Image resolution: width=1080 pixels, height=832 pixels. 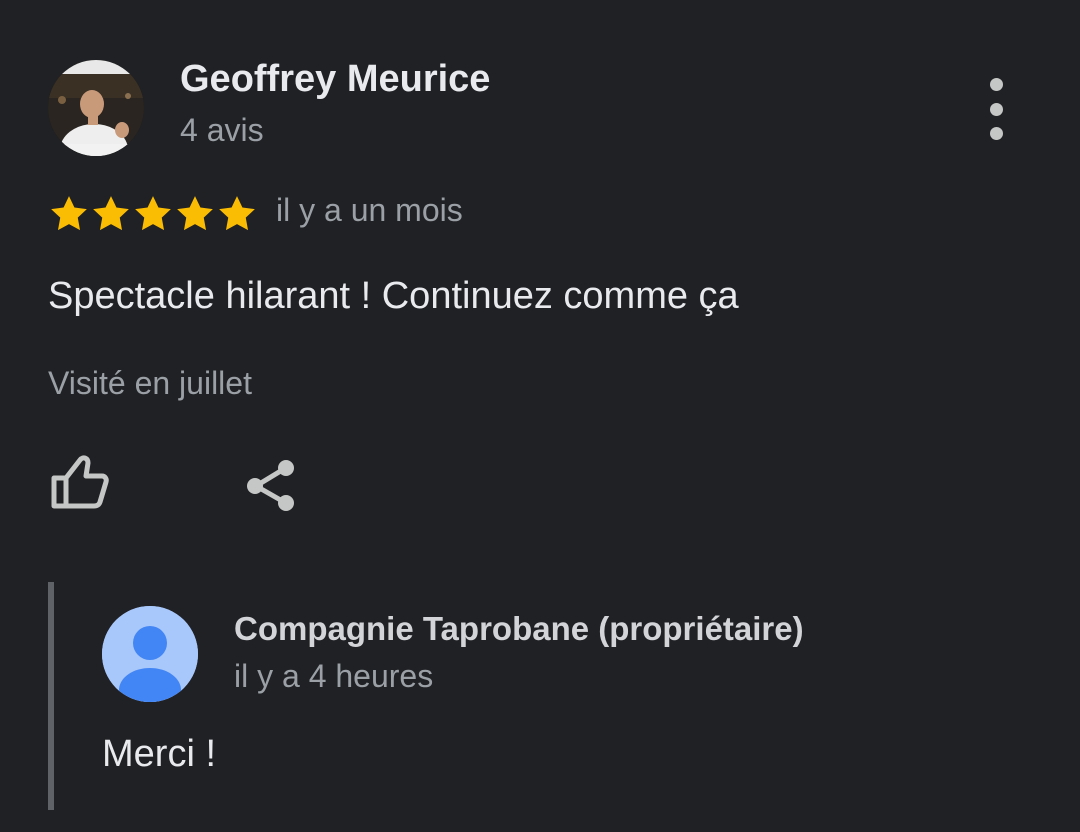 I want to click on share-icon, so click(x=270, y=485).